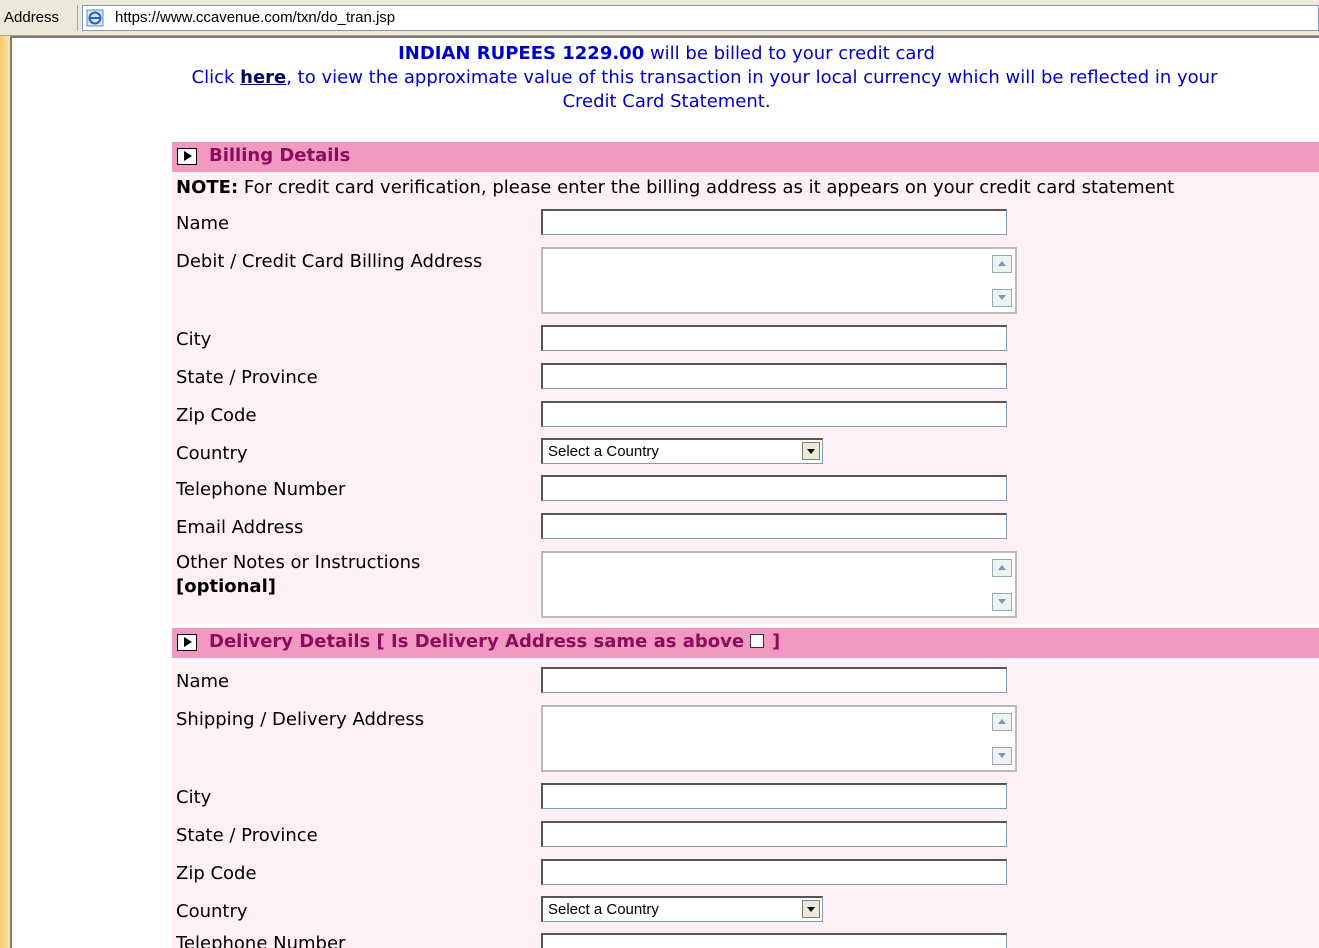 This screenshot has width=1319, height=948. I want to click on billing-city-row: City, so click(745, 339).